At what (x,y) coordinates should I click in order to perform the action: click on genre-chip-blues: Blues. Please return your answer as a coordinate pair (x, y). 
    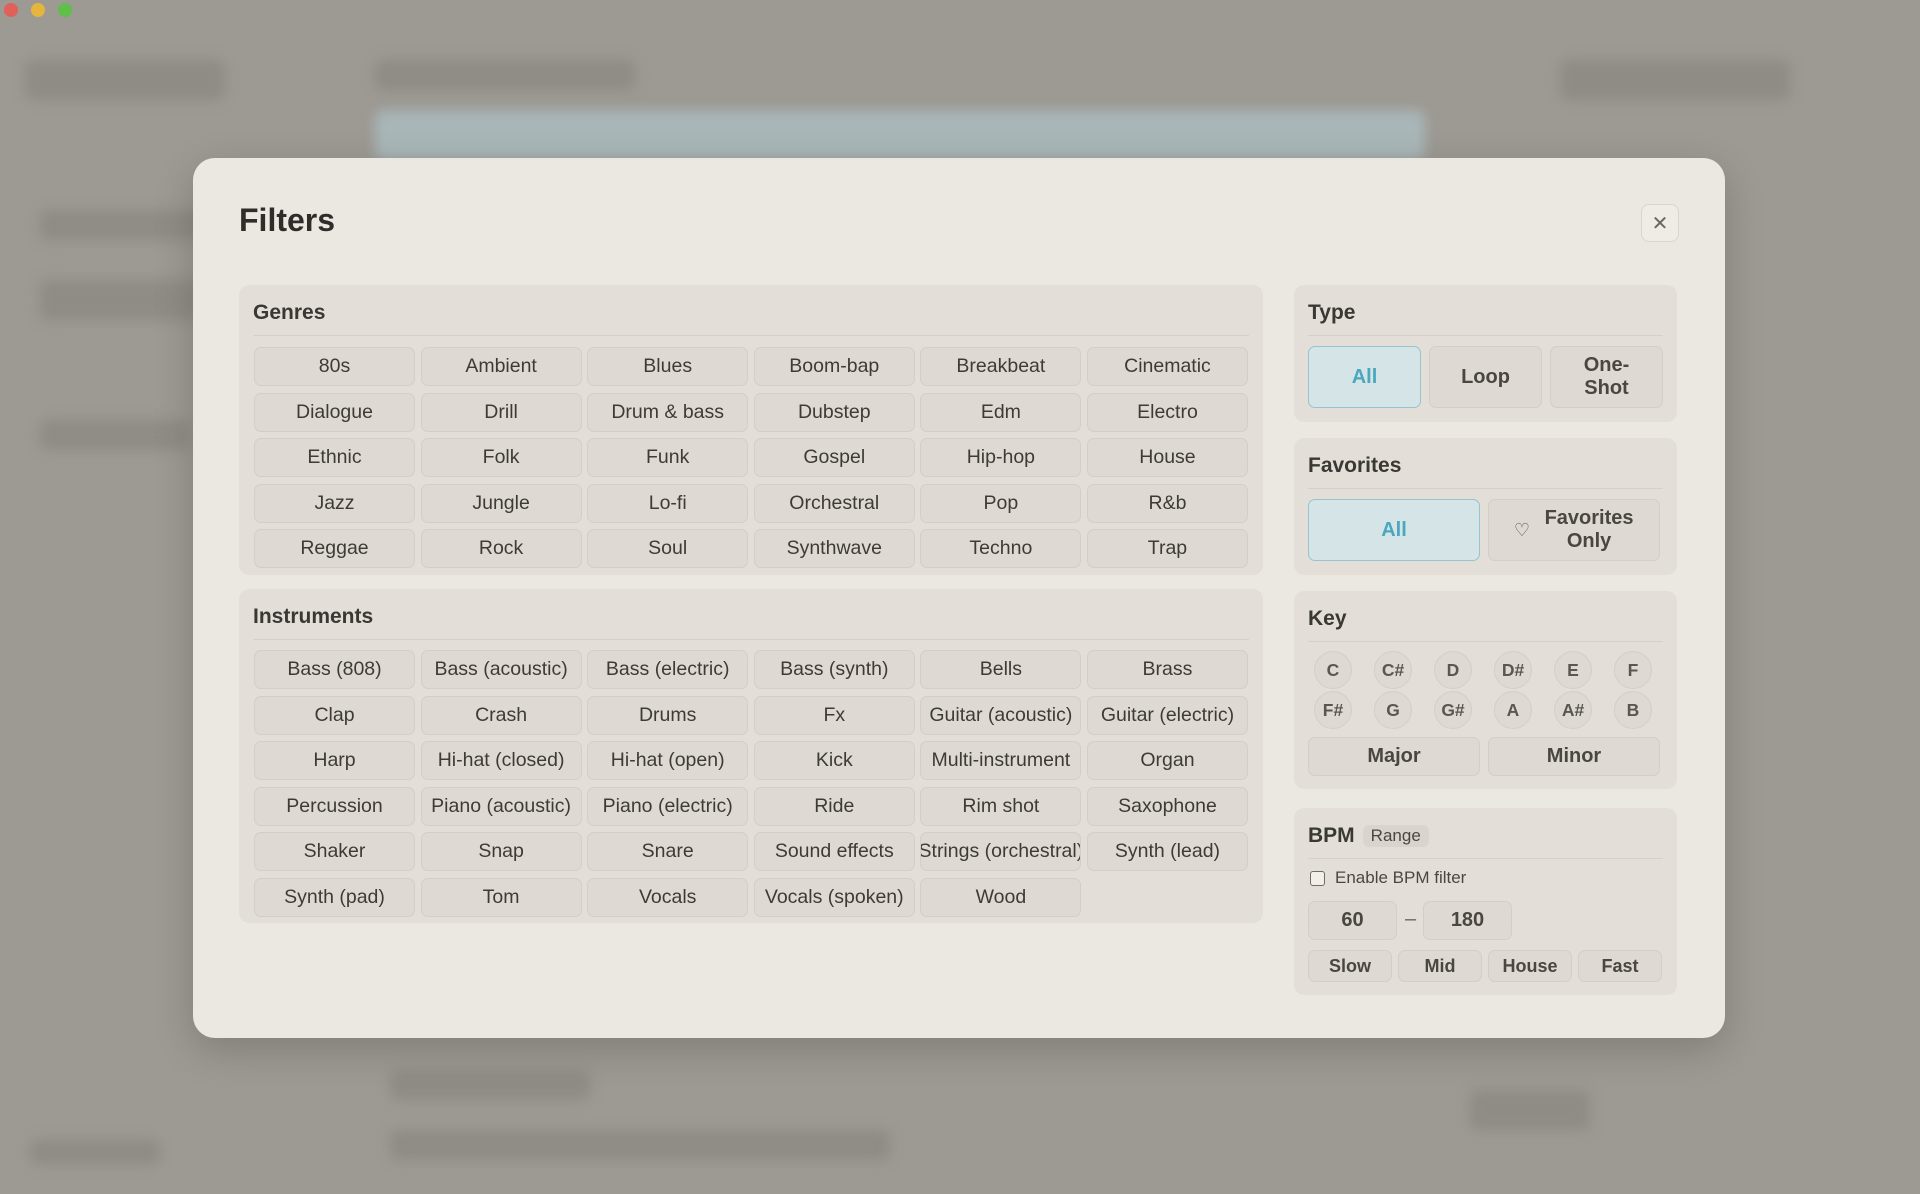
    Looking at the image, I should click on (668, 366).